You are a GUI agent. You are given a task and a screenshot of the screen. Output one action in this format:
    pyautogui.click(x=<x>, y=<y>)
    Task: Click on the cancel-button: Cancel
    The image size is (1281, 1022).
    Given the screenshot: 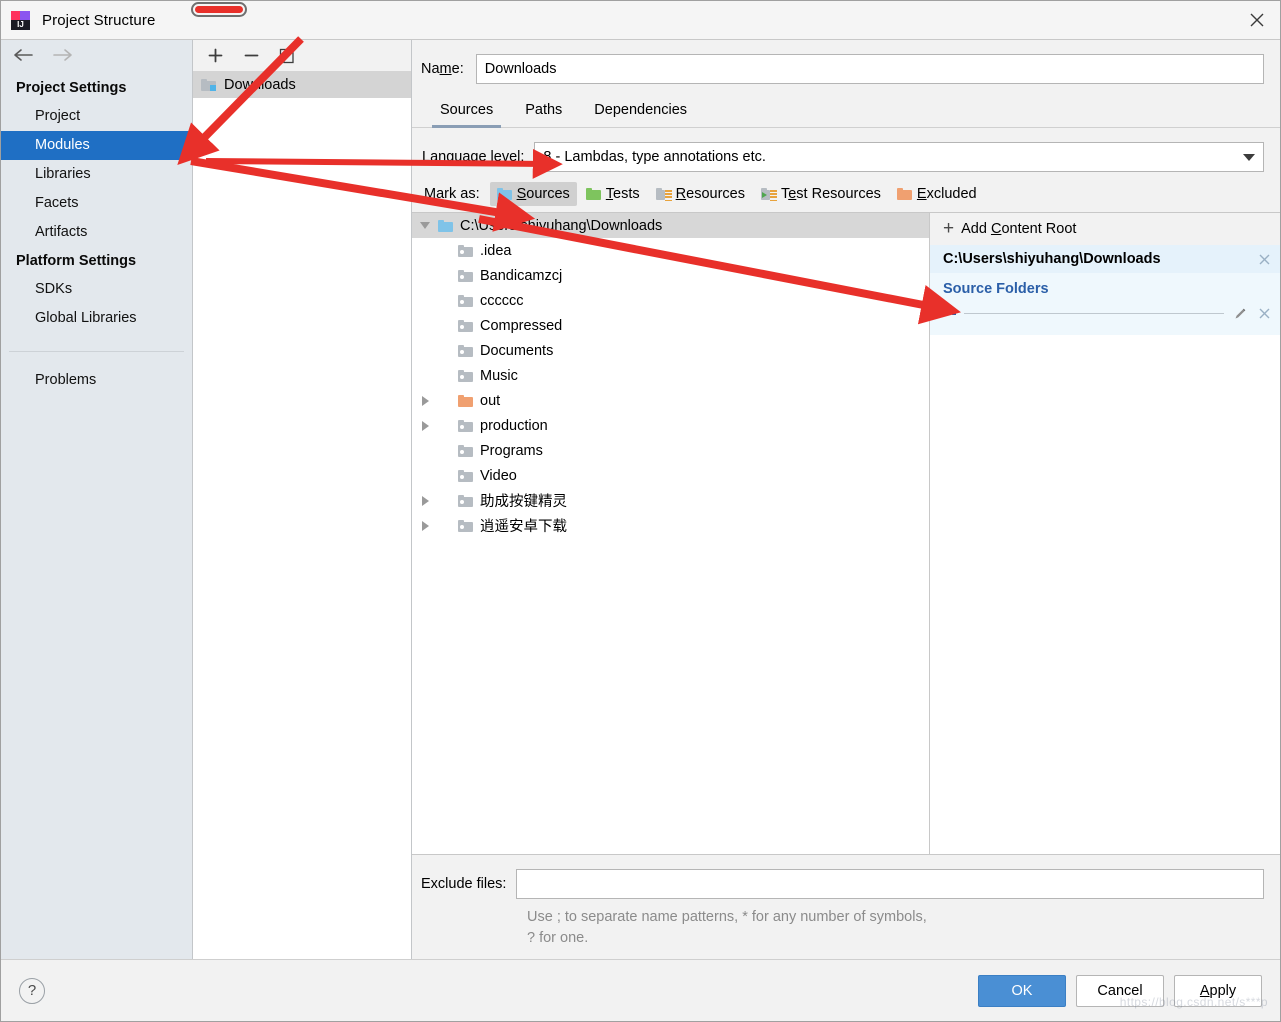 What is the action you would take?
    pyautogui.click(x=1120, y=990)
    